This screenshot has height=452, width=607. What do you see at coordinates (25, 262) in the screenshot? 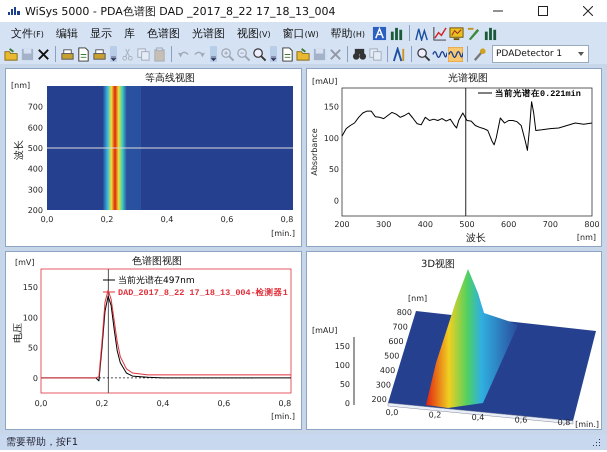
I see `axis-unit: [mV]` at bounding box center [25, 262].